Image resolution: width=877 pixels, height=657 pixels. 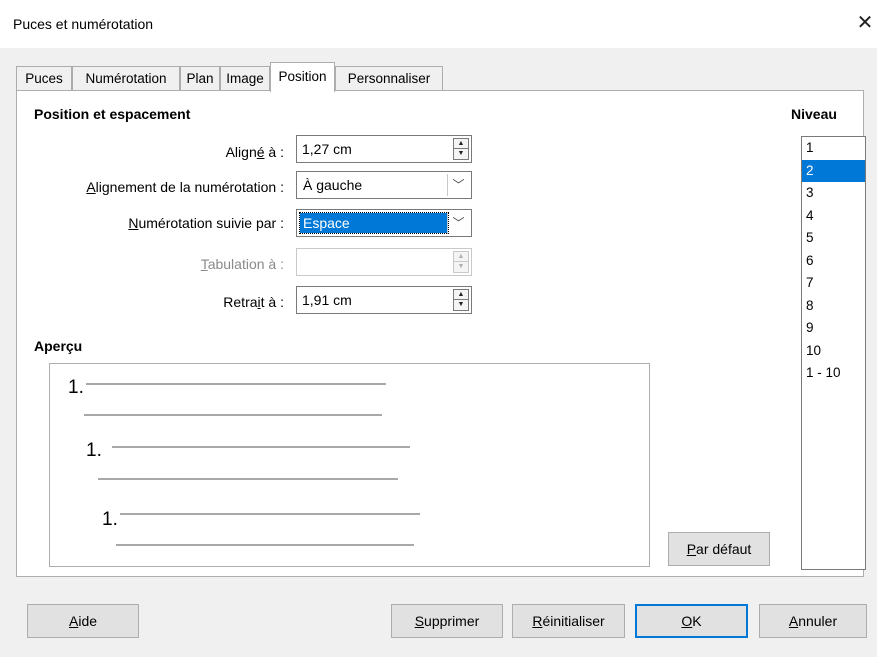 What do you see at coordinates (83, 621) in the screenshot?
I see `help-button: Aide` at bounding box center [83, 621].